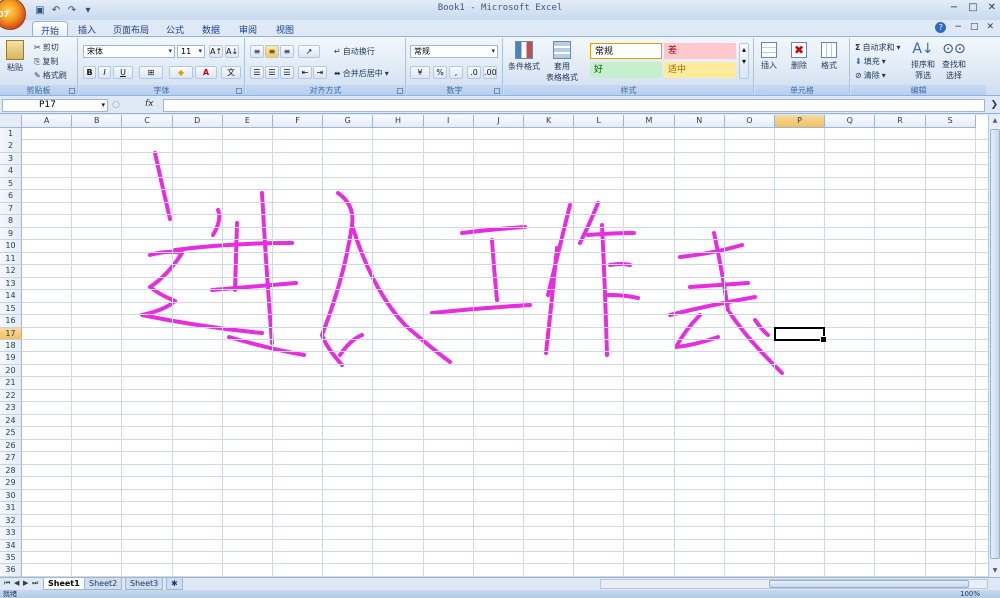 The height and width of the screenshot is (598, 1000). I want to click on column-header-h: H, so click(398, 121).